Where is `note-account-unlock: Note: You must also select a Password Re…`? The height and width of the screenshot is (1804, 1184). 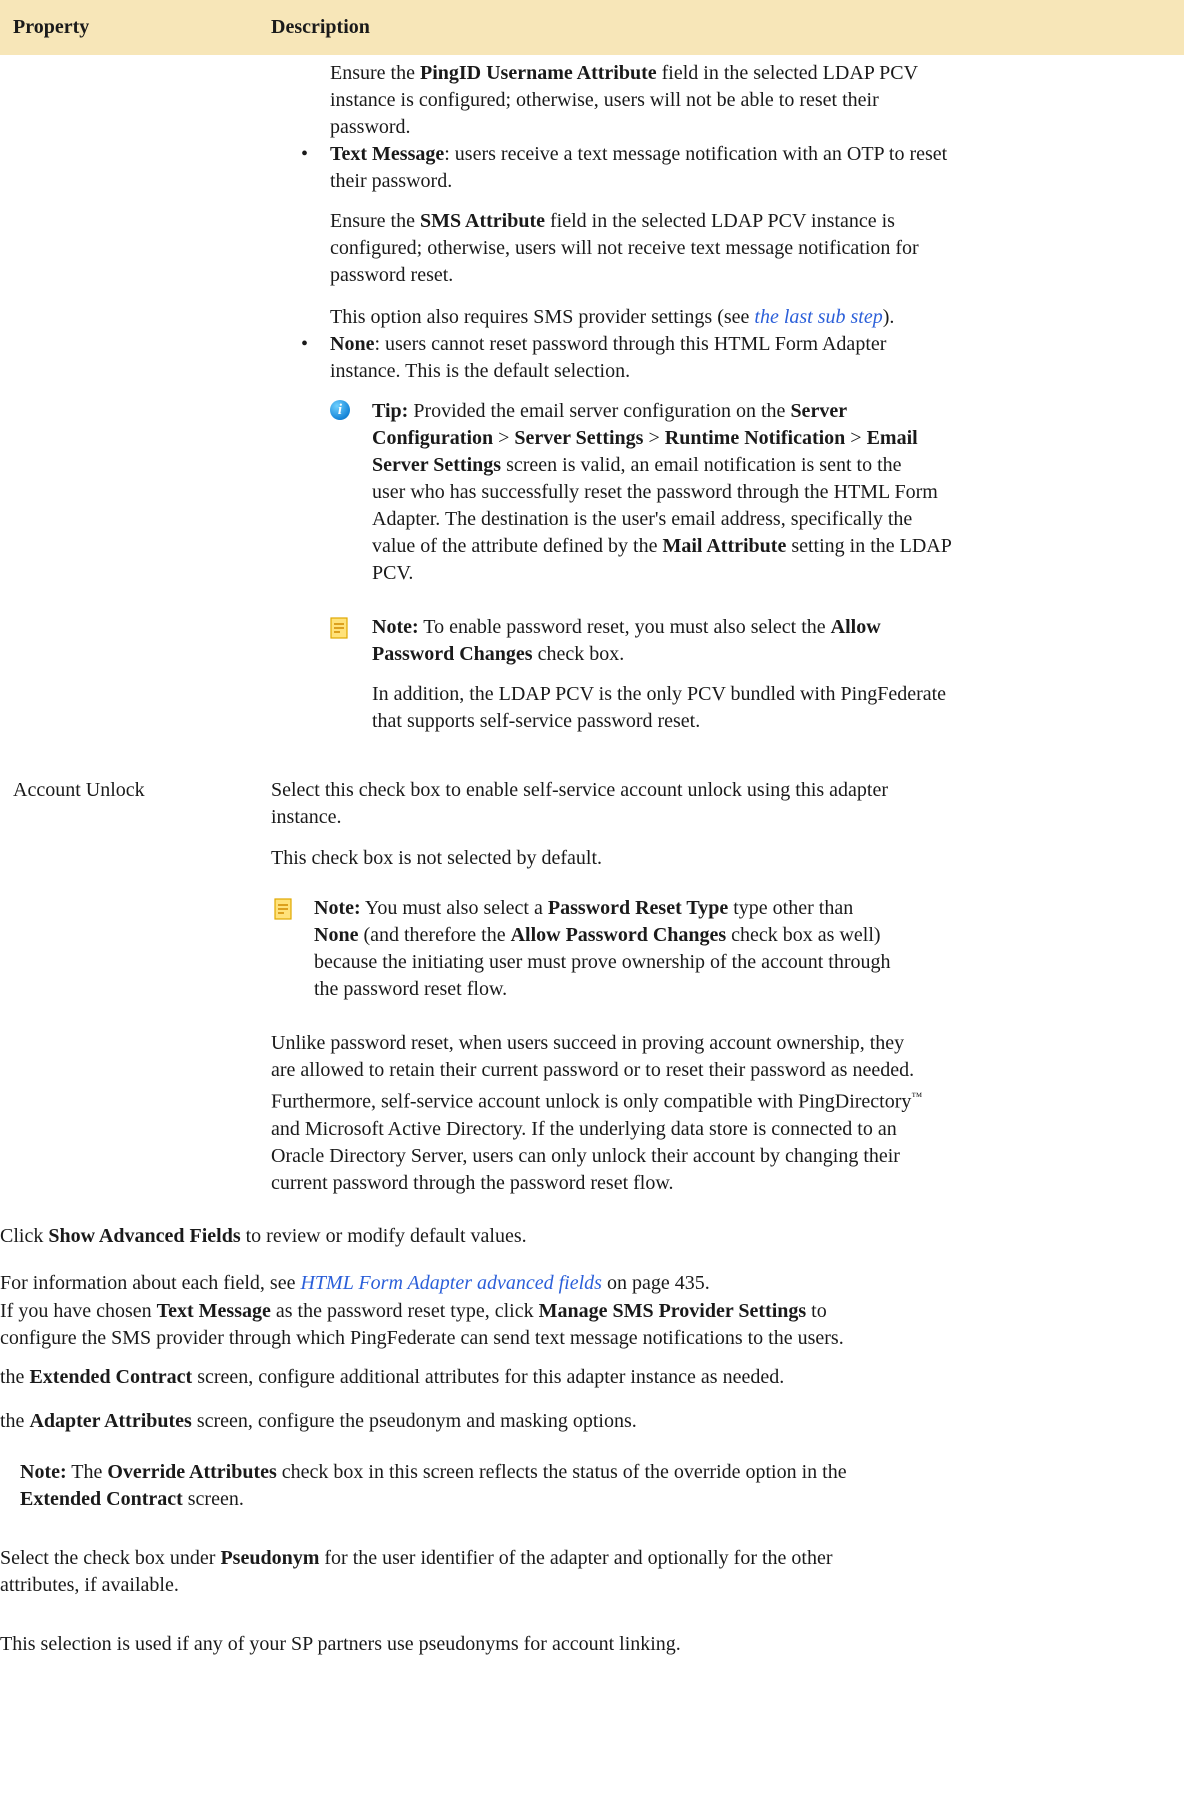
note-account-unlock: Note: You must also select a Password Re… is located at coordinates (602, 948).